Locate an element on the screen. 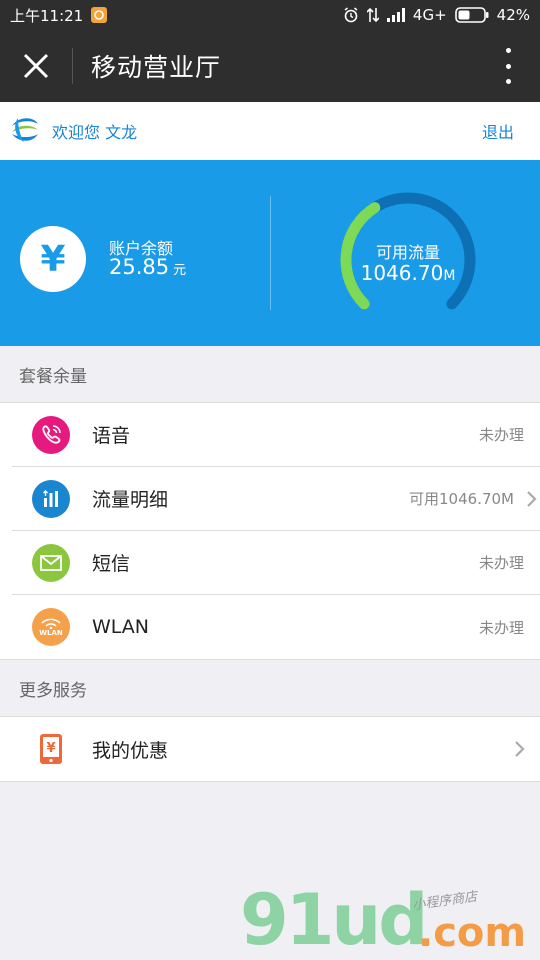 Image resolution: width=540 pixels, height=960 pixels. watermark: 91ud 小程序商店 .com is located at coordinates (385, 920).